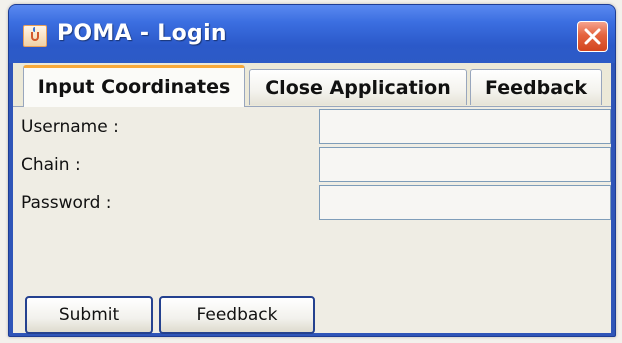  I want to click on password-field, so click(465, 202).